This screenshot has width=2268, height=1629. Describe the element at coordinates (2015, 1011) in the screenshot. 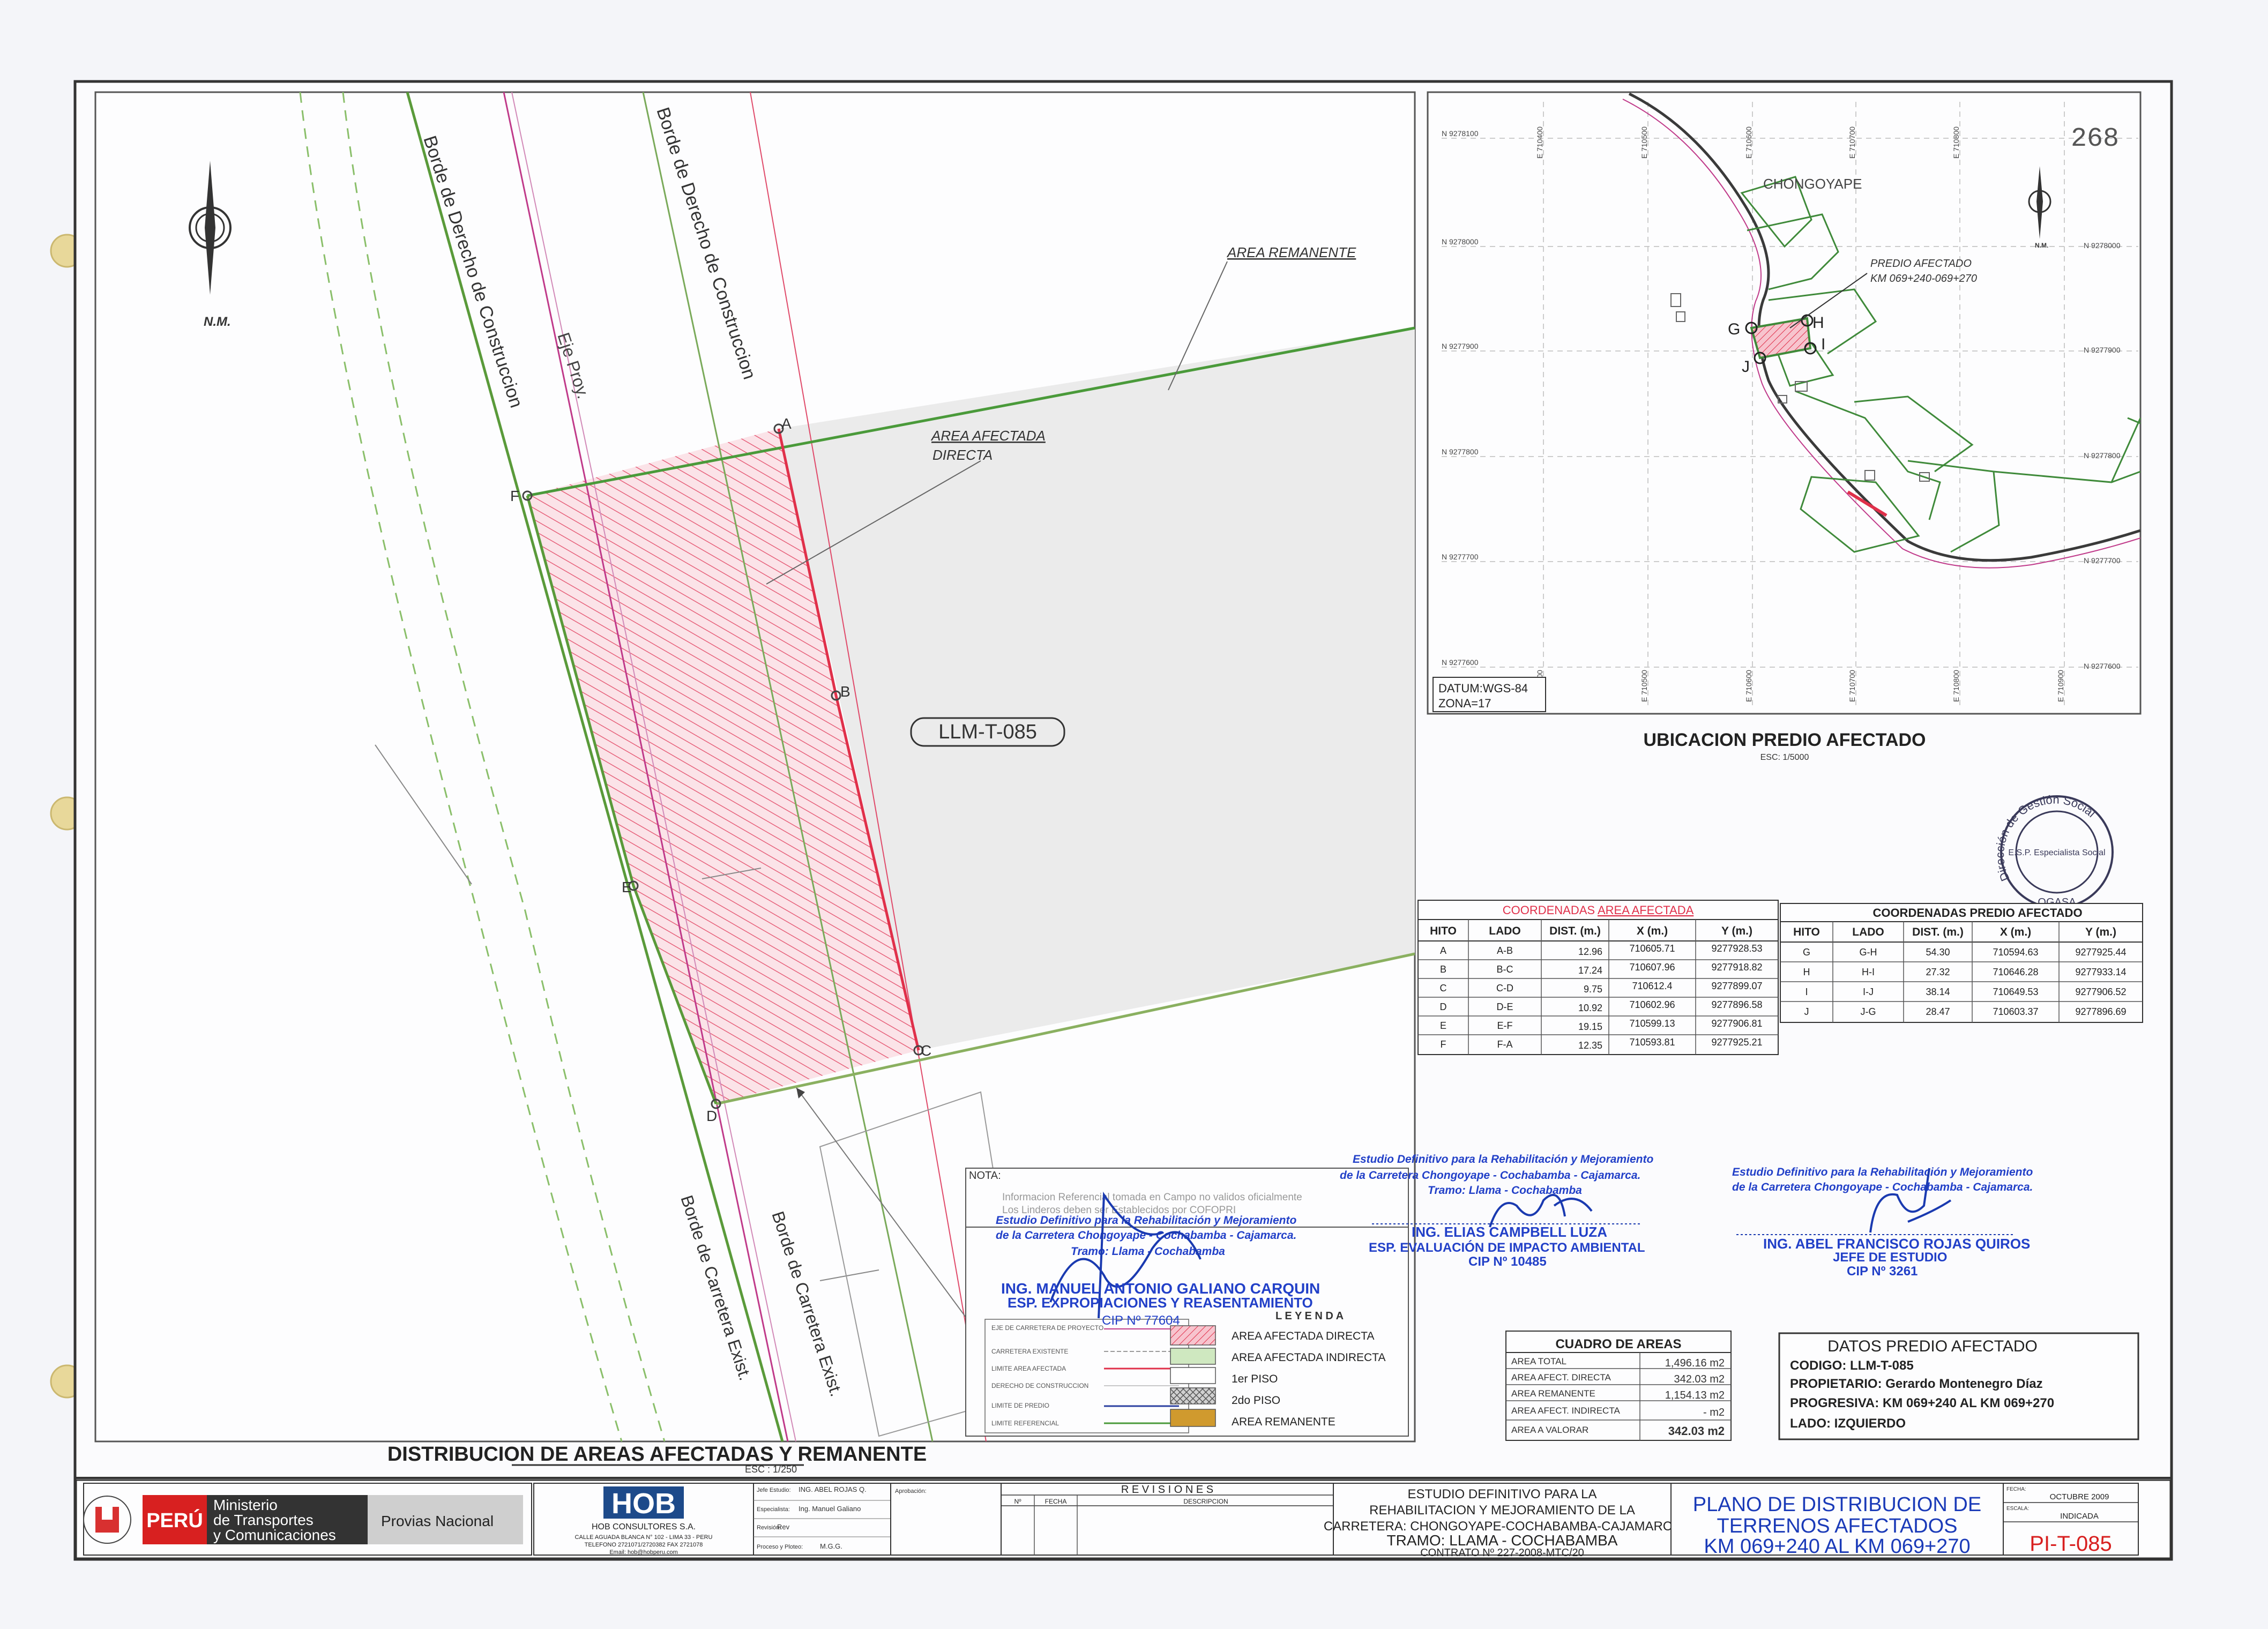

I see `td: 710603.37` at that location.